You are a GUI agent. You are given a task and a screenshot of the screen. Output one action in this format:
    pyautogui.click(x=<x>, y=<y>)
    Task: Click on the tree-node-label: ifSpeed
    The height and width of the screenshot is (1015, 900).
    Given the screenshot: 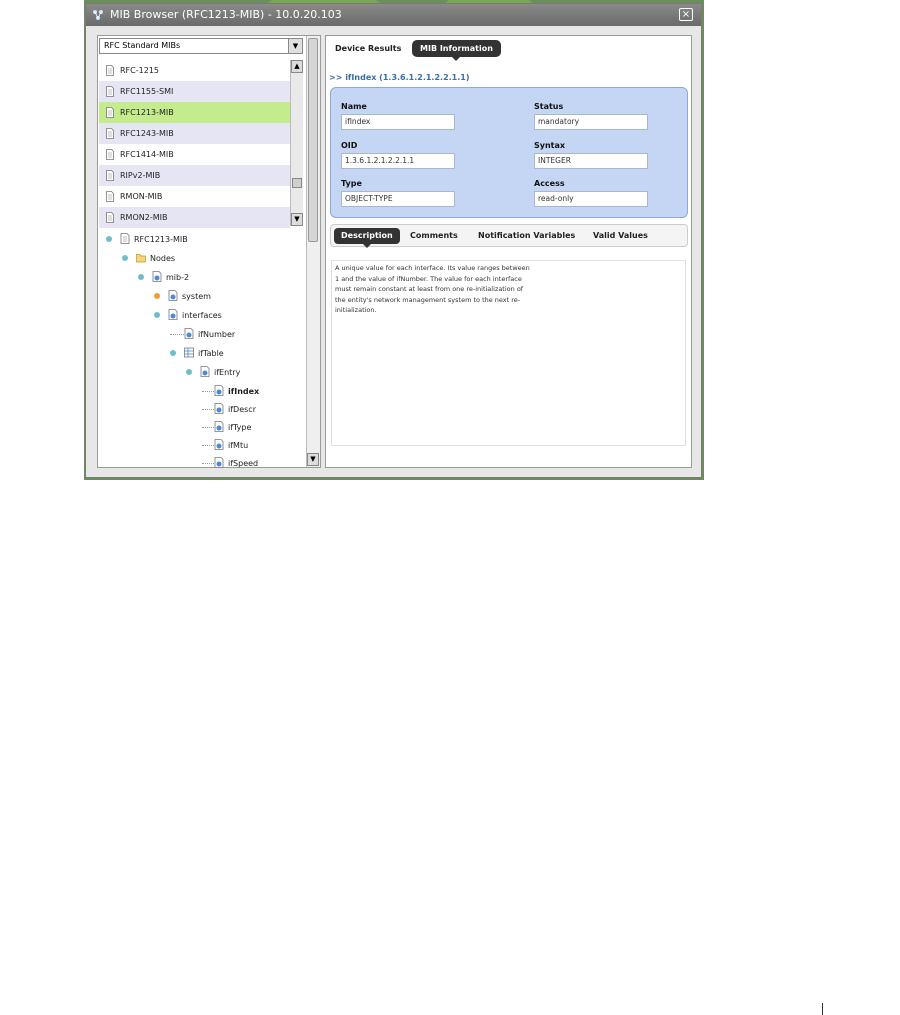 What is the action you would take?
    pyautogui.click(x=243, y=463)
    